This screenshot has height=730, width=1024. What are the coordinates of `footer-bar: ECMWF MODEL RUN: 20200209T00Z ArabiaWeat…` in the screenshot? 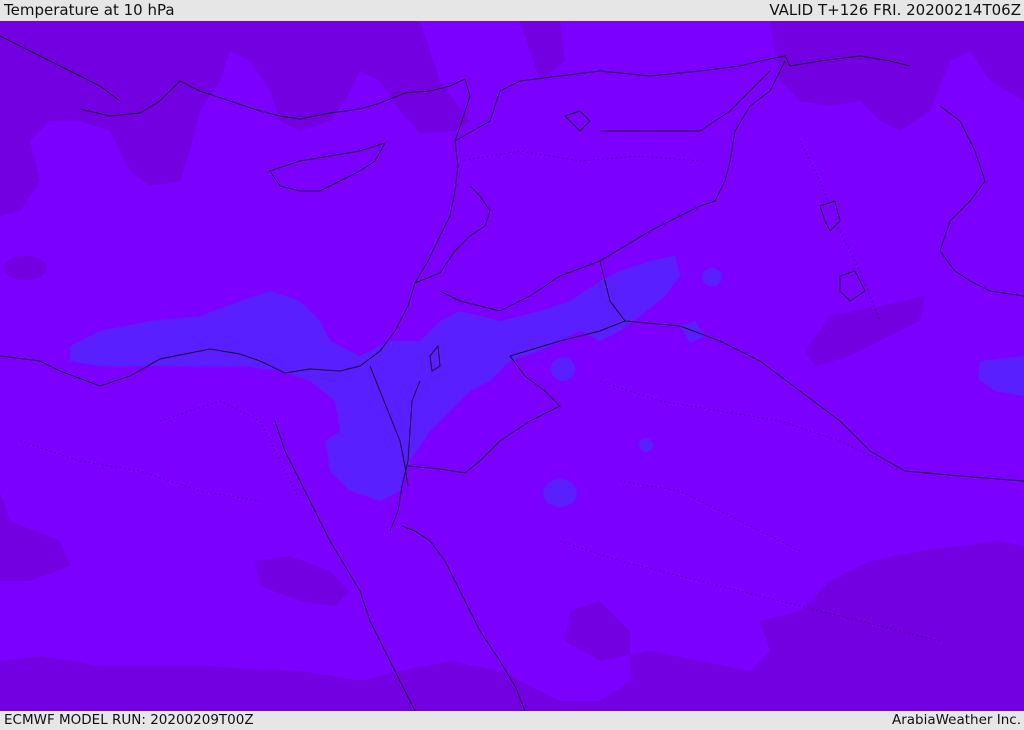 It's located at (512, 720).